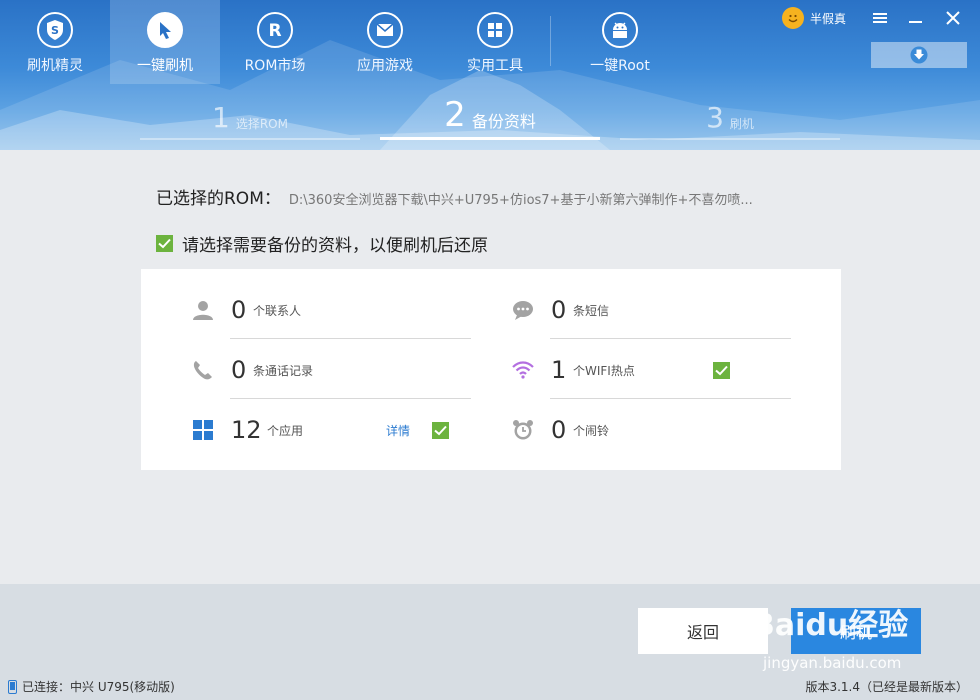 This screenshot has height=700, width=980. Describe the element at coordinates (793, 18) in the screenshot. I see `smiley-icon` at that location.